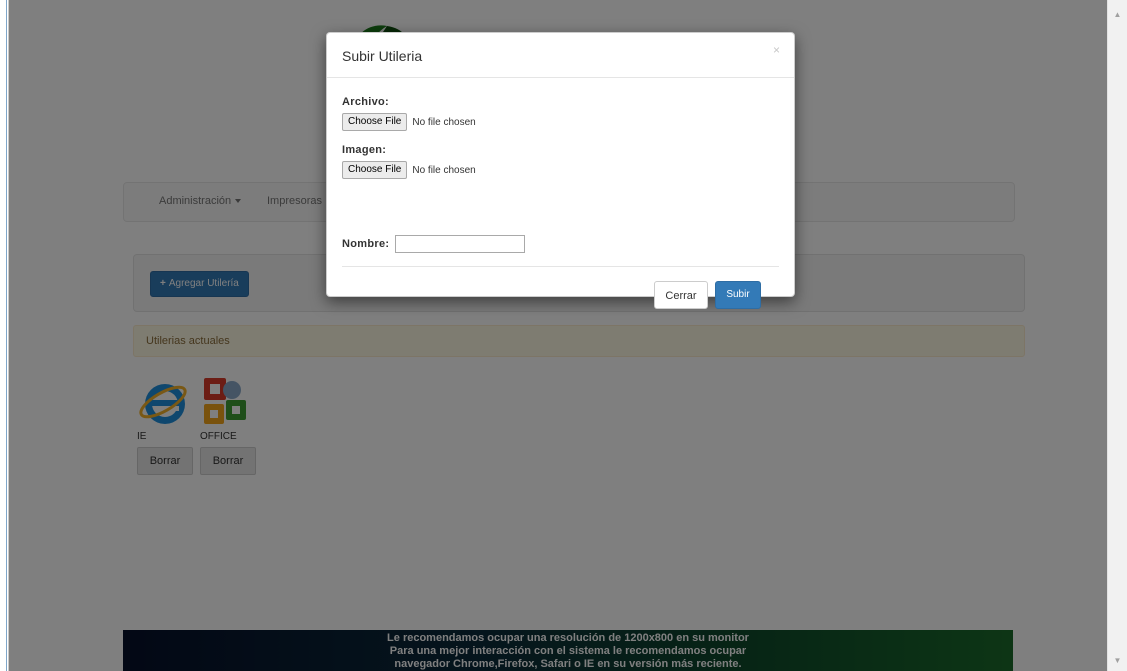  I want to click on modal-header: Subir Utileria ×, so click(560, 55).